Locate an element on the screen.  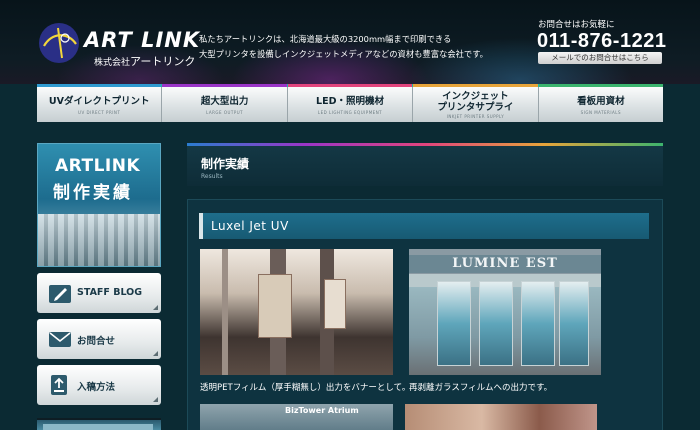
banner-building-image is located at coordinates (99, 240).